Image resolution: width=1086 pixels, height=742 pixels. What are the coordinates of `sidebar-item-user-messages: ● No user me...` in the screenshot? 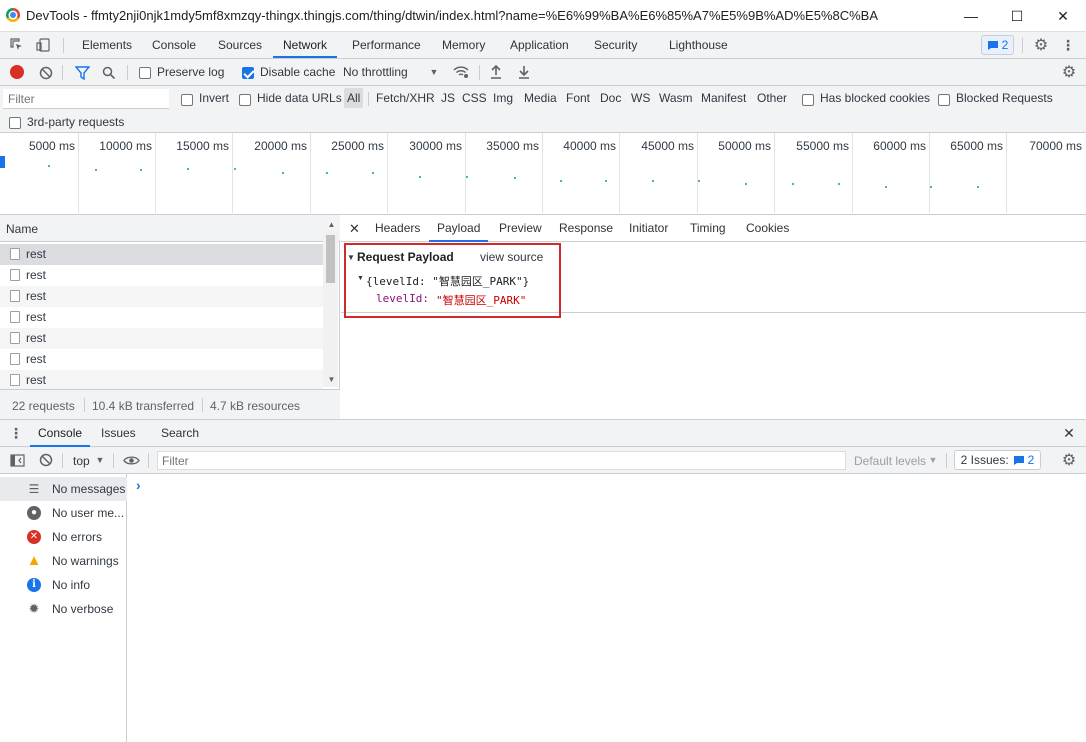 It's located at (63, 513).